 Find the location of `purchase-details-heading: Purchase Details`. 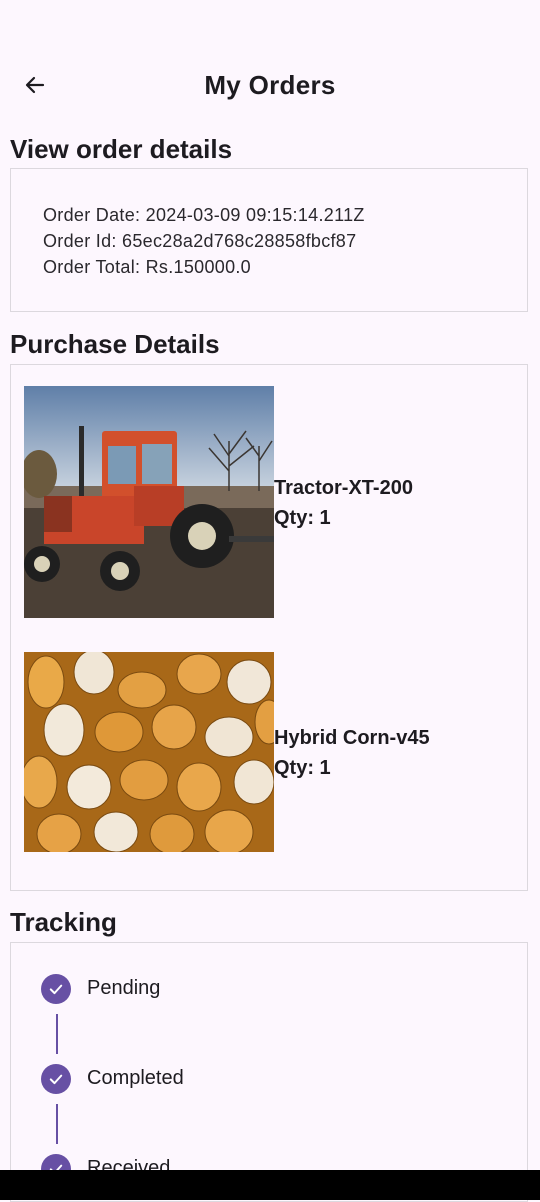

purchase-details-heading: Purchase Details is located at coordinates (115, 344).